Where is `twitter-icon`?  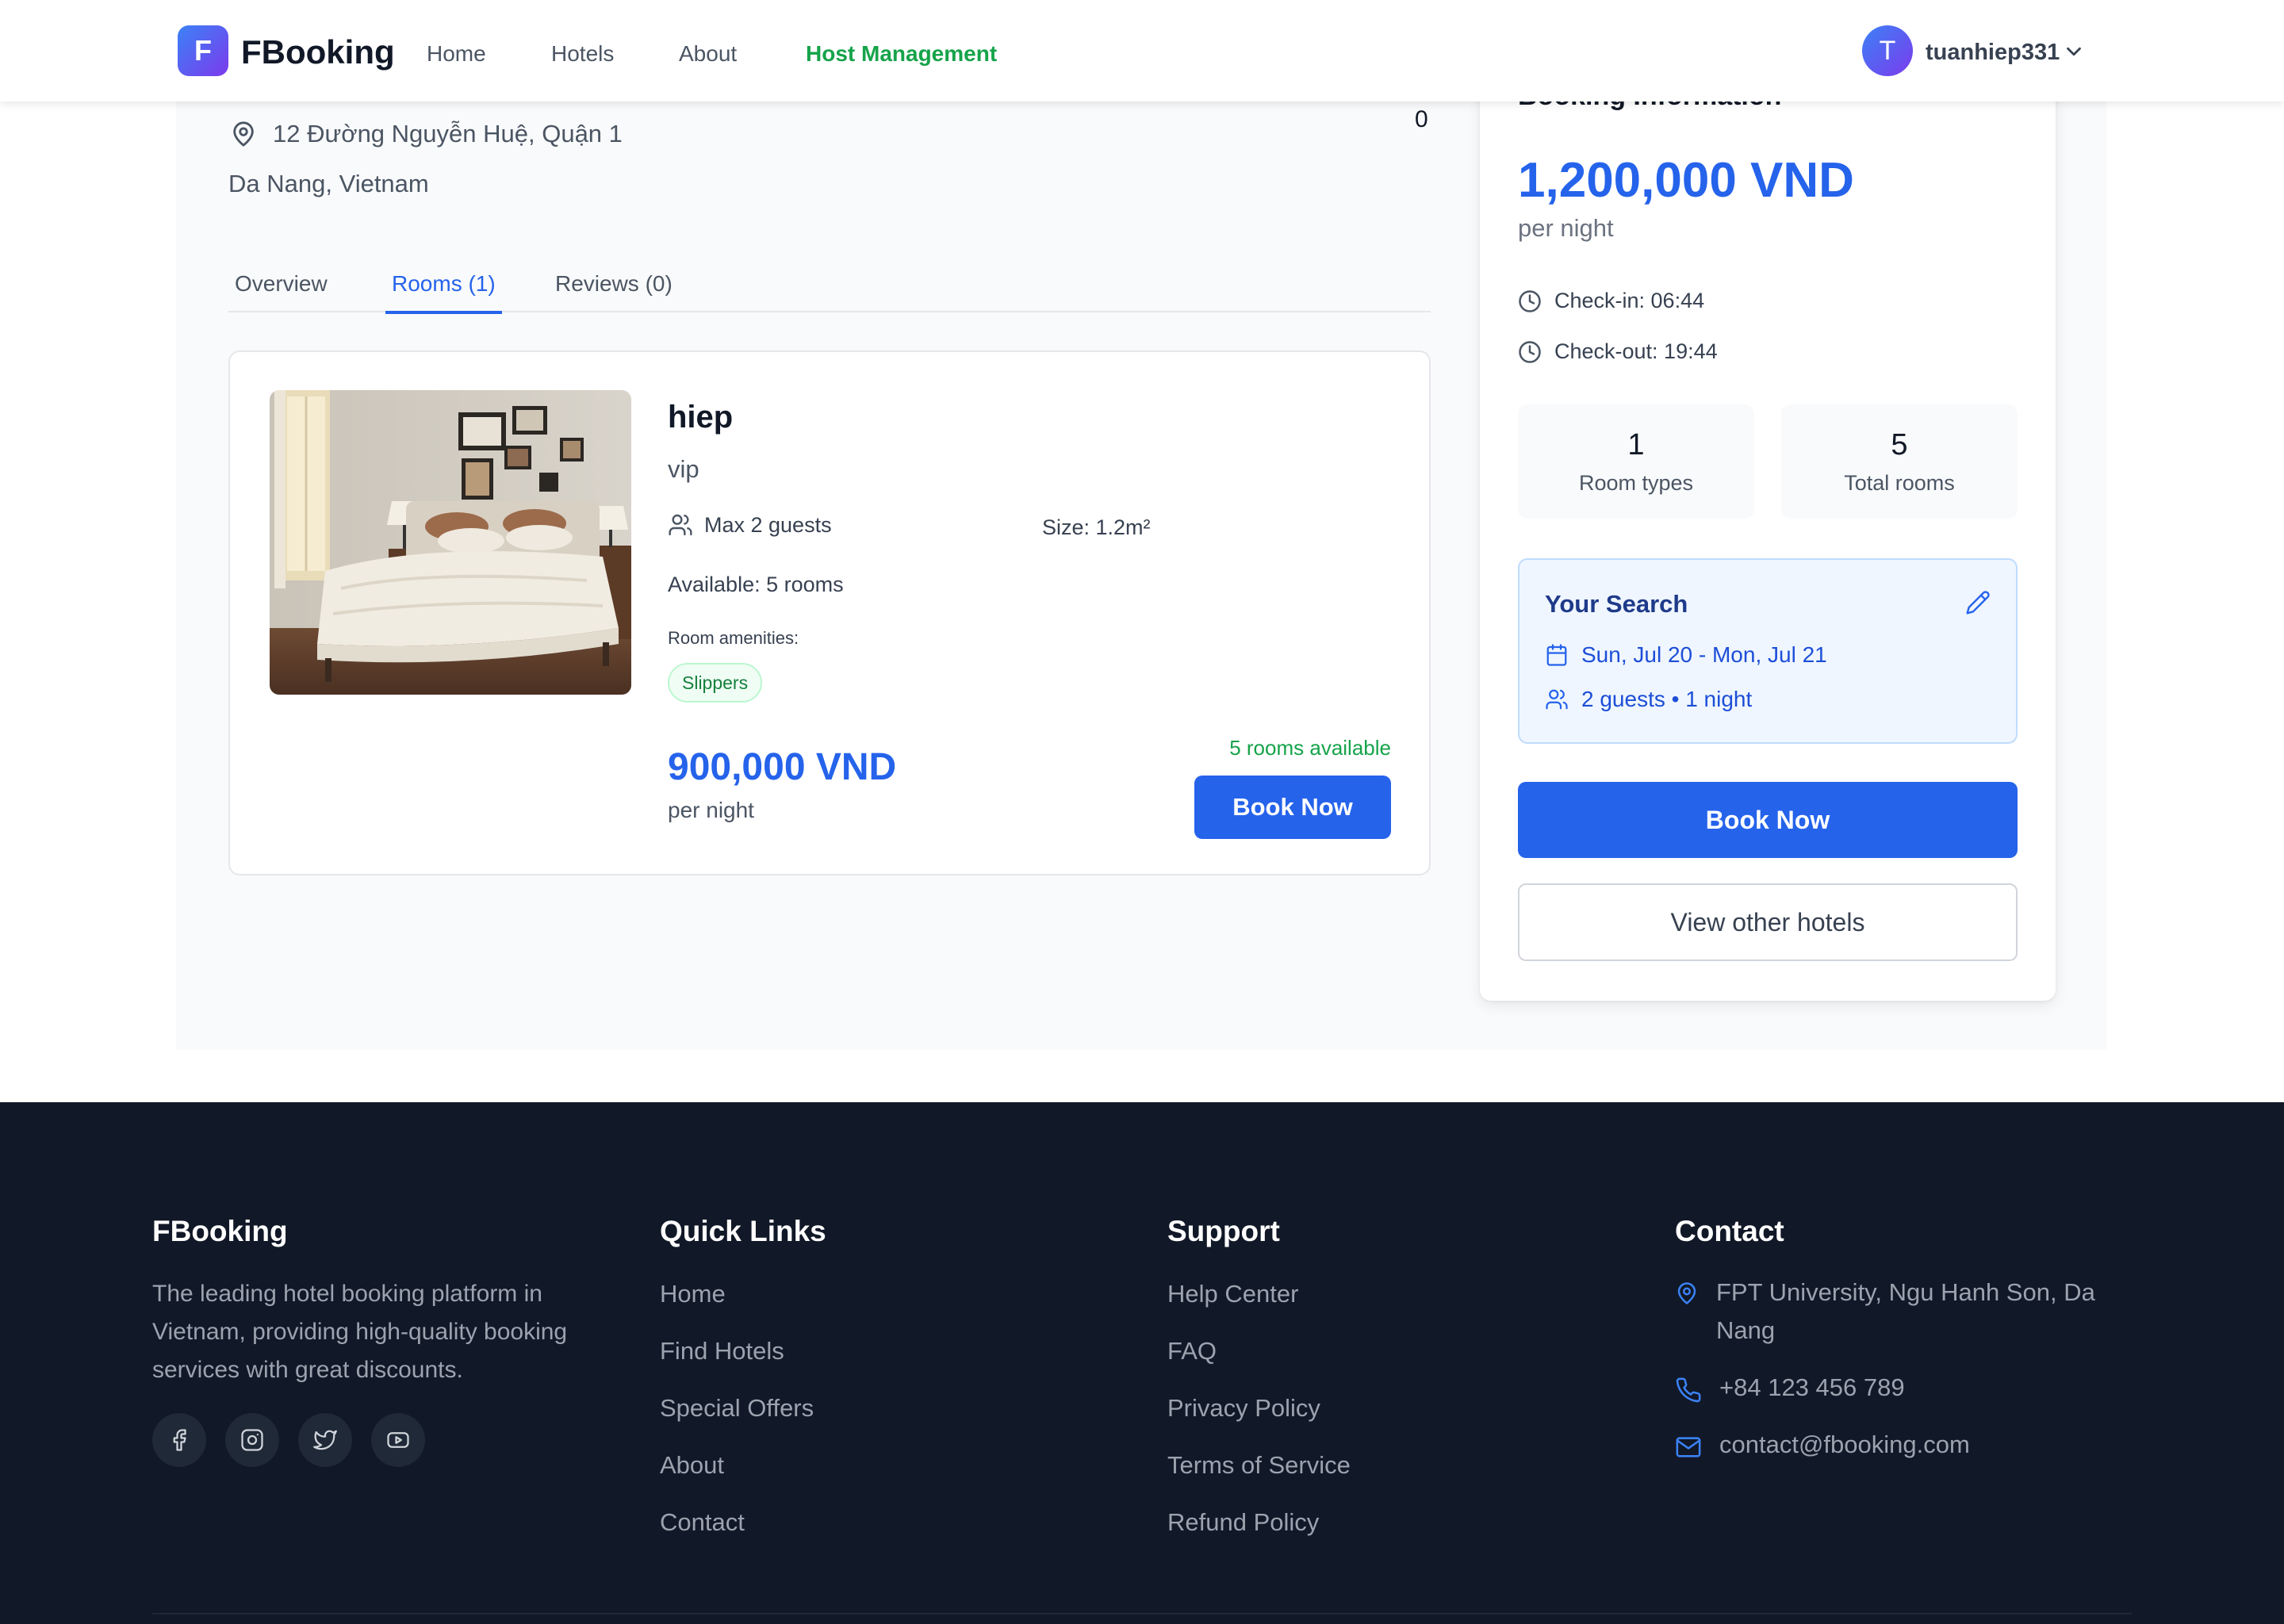 twitter-icon is located at coordinates (325, 1440).